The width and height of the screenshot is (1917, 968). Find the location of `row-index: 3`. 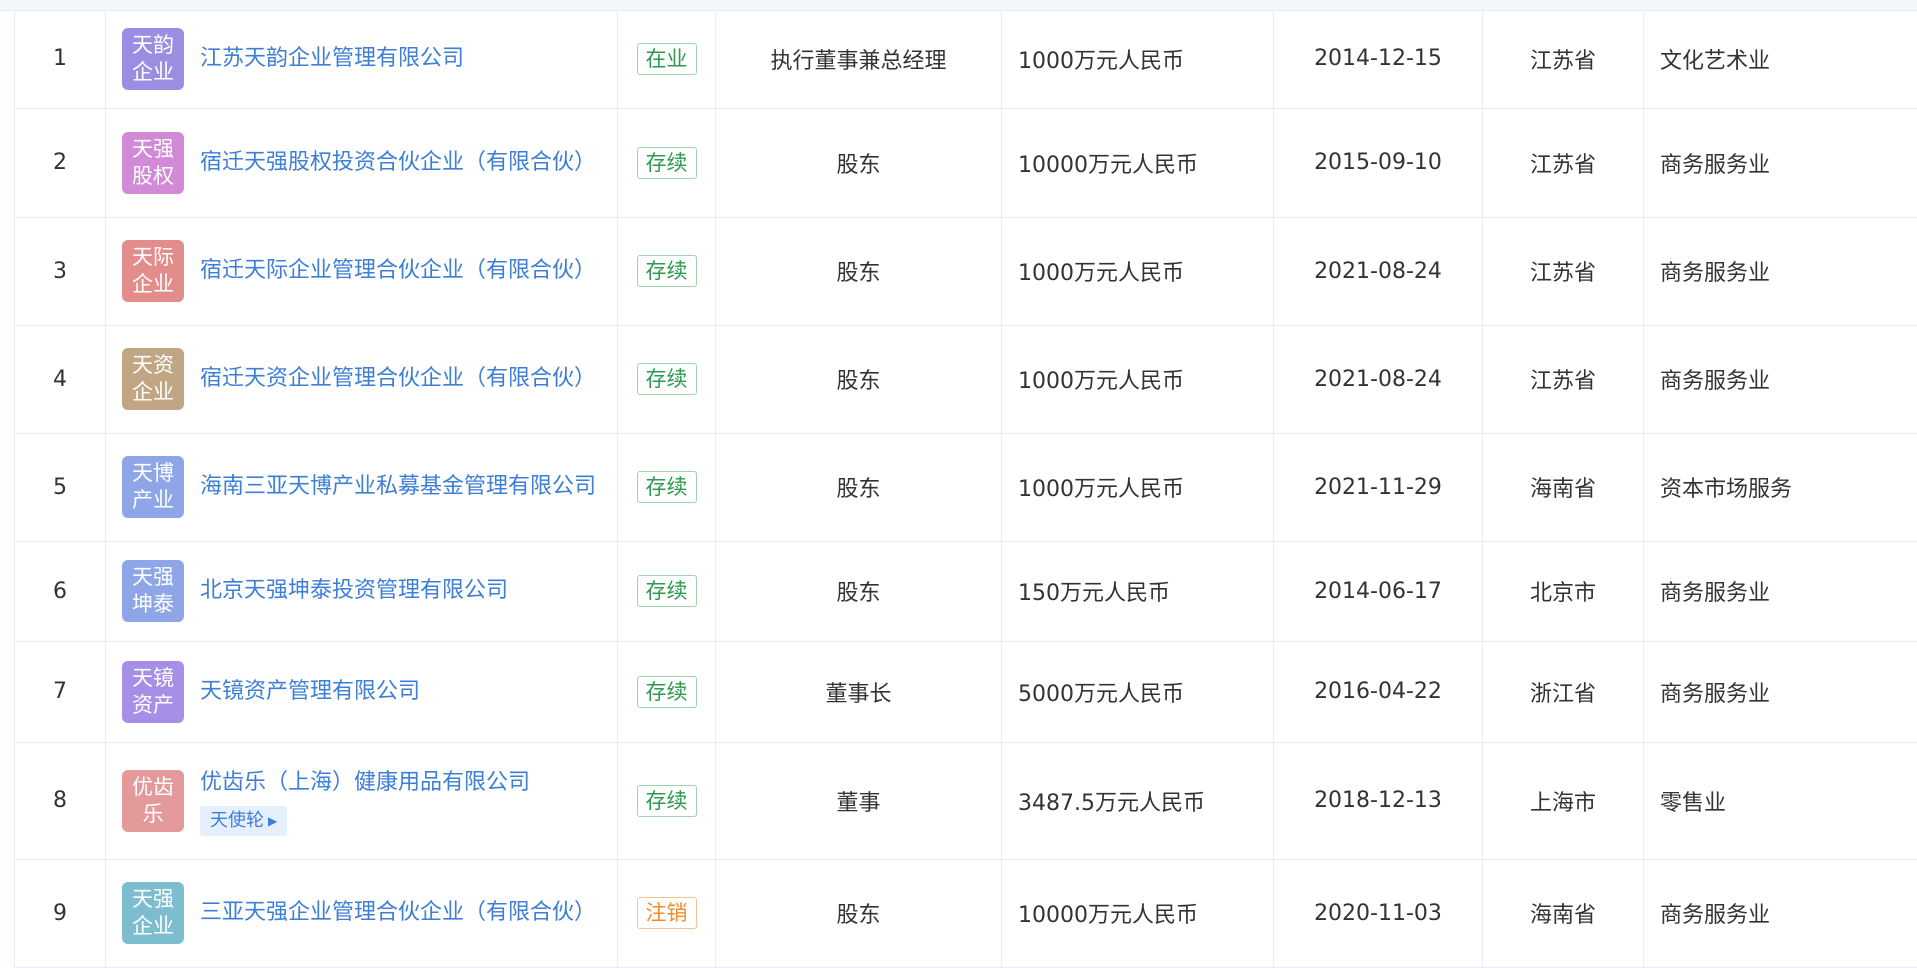

row-index: 3 is located at coordinates (60, 271).